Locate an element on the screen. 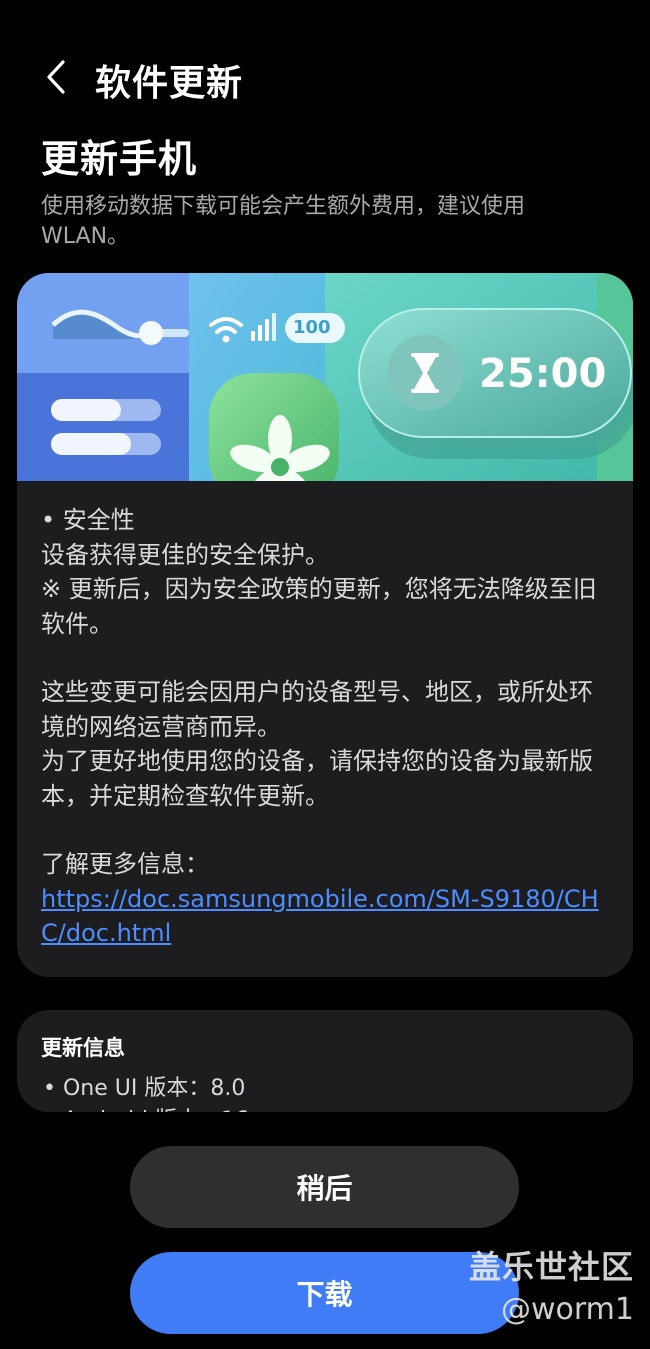 This screenshot has width=650, height=1349. security-warning: ※ 更新后，因为安全政策的更新，您将无法降级至旧软件。 is located at coordinates (319, 606).